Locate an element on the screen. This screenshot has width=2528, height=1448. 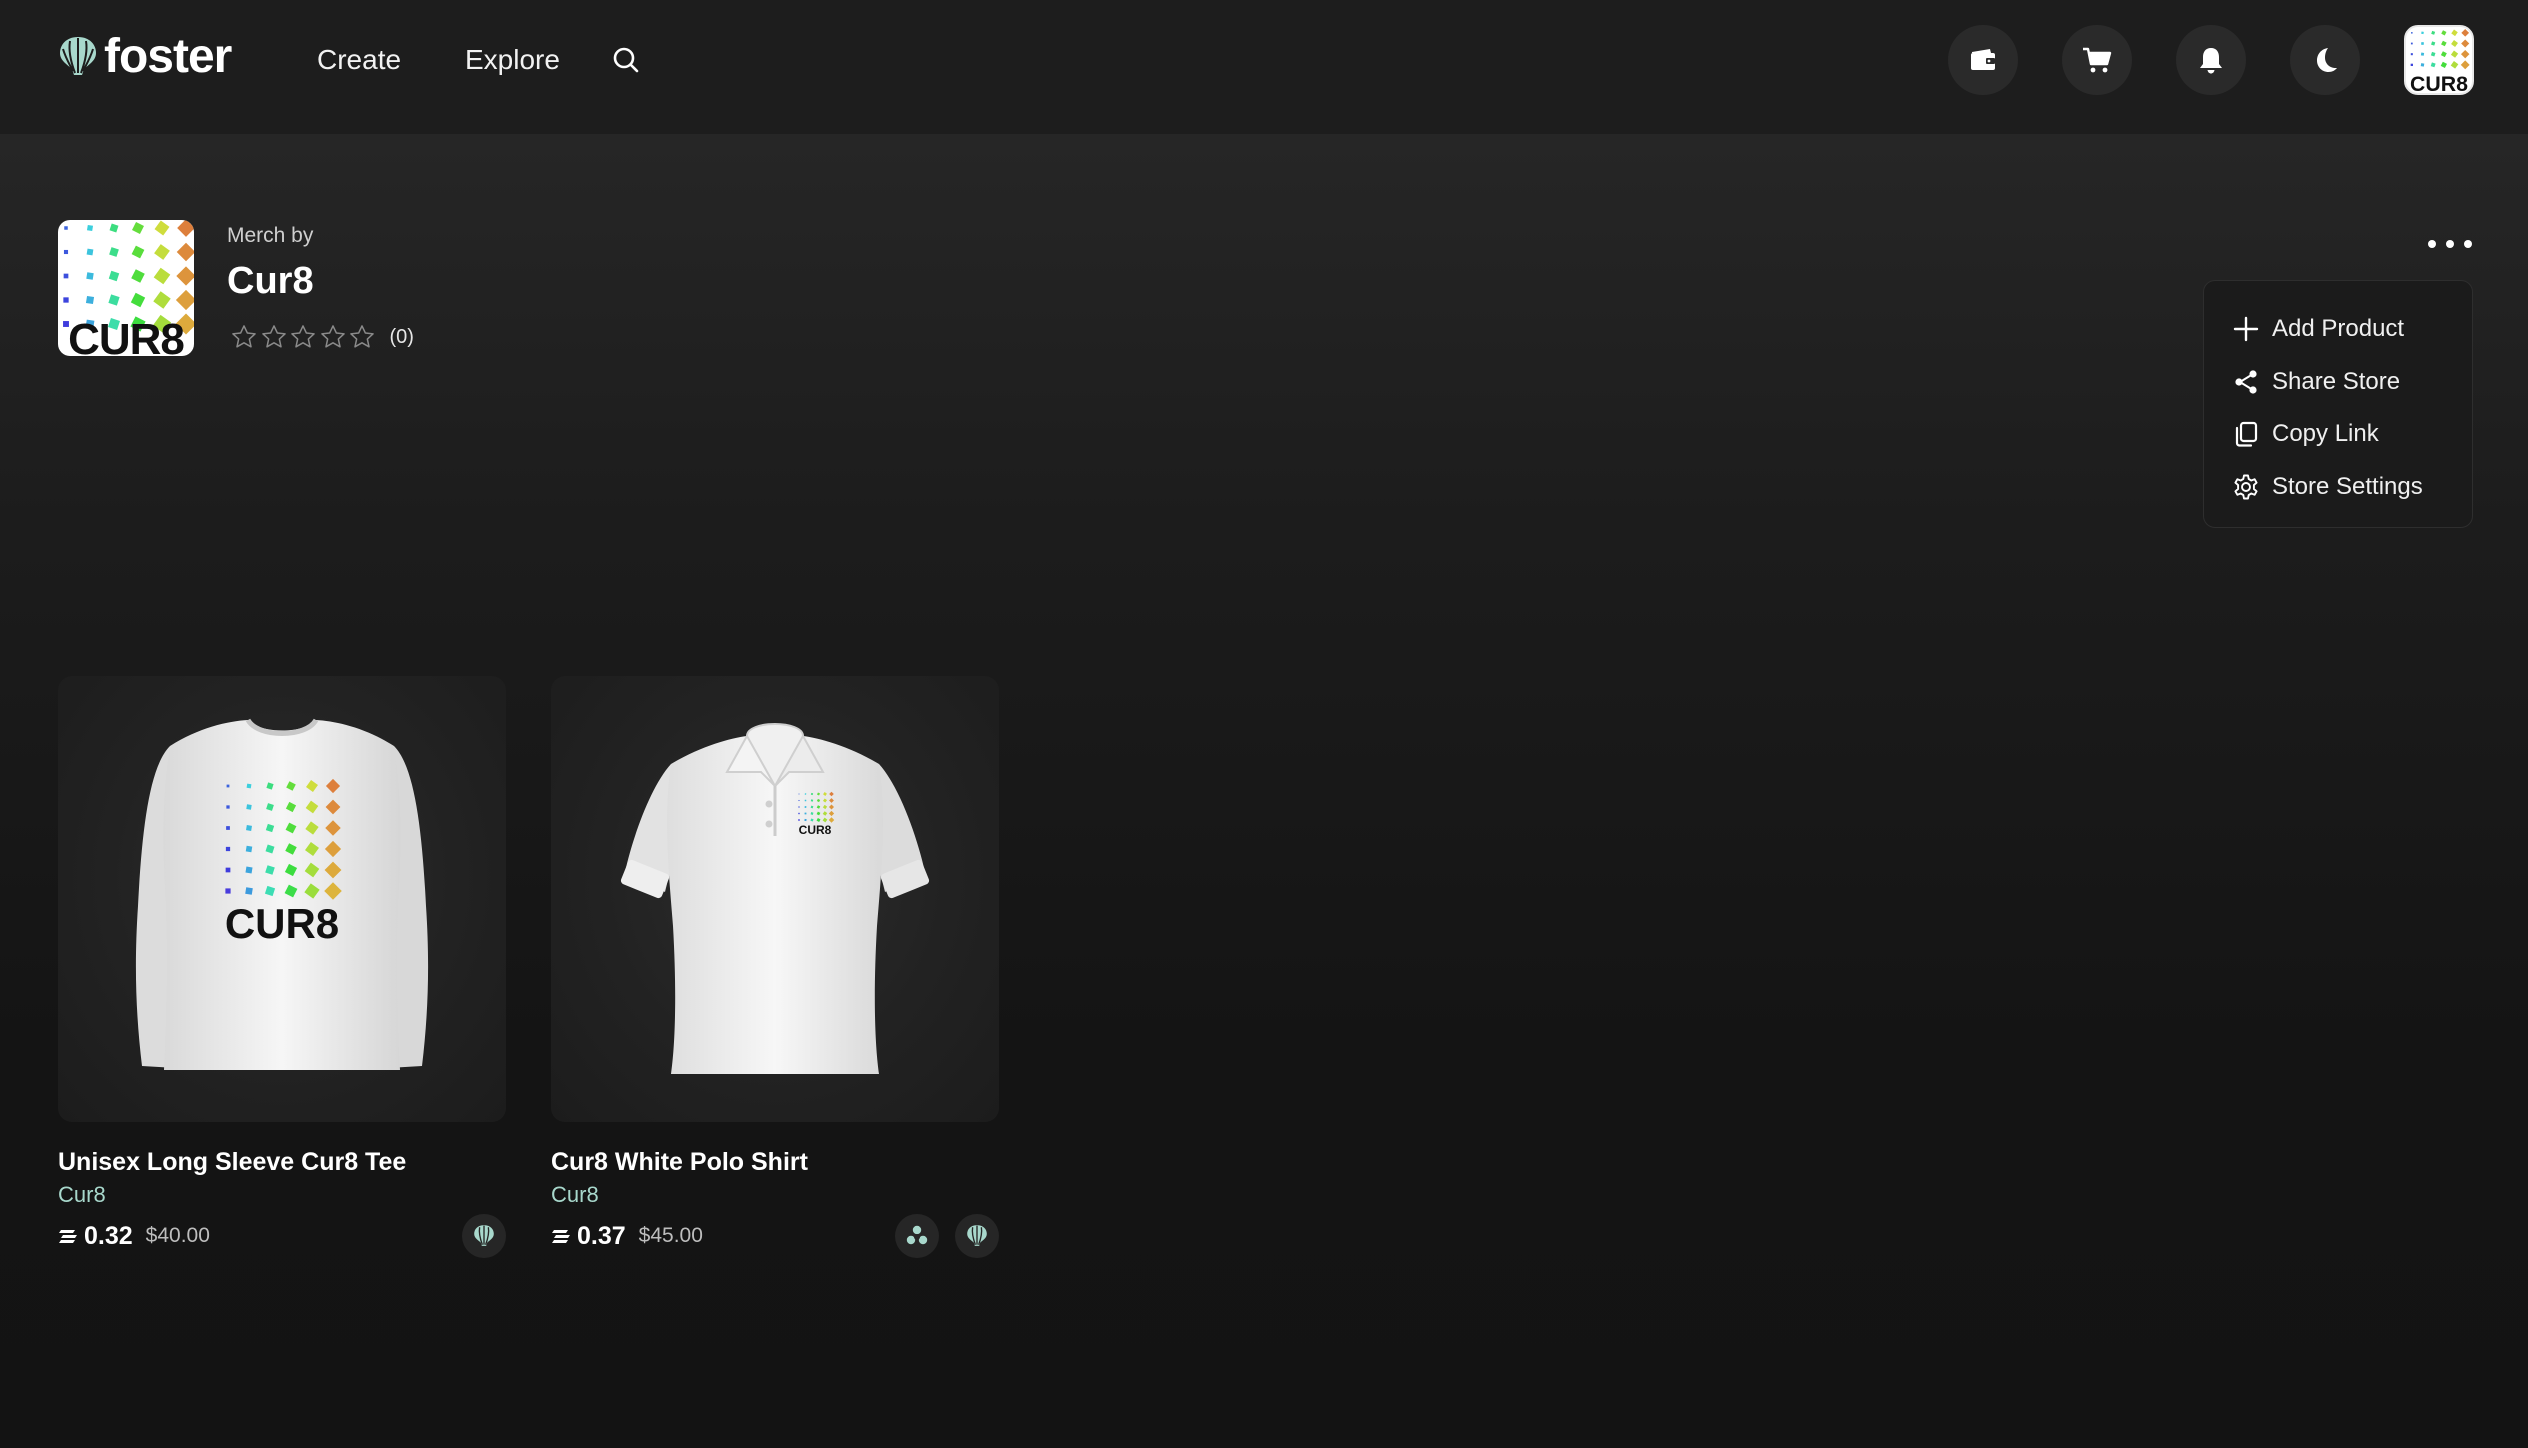
cur8-store-logo: CUR8 is located at coordinates (128, 288).